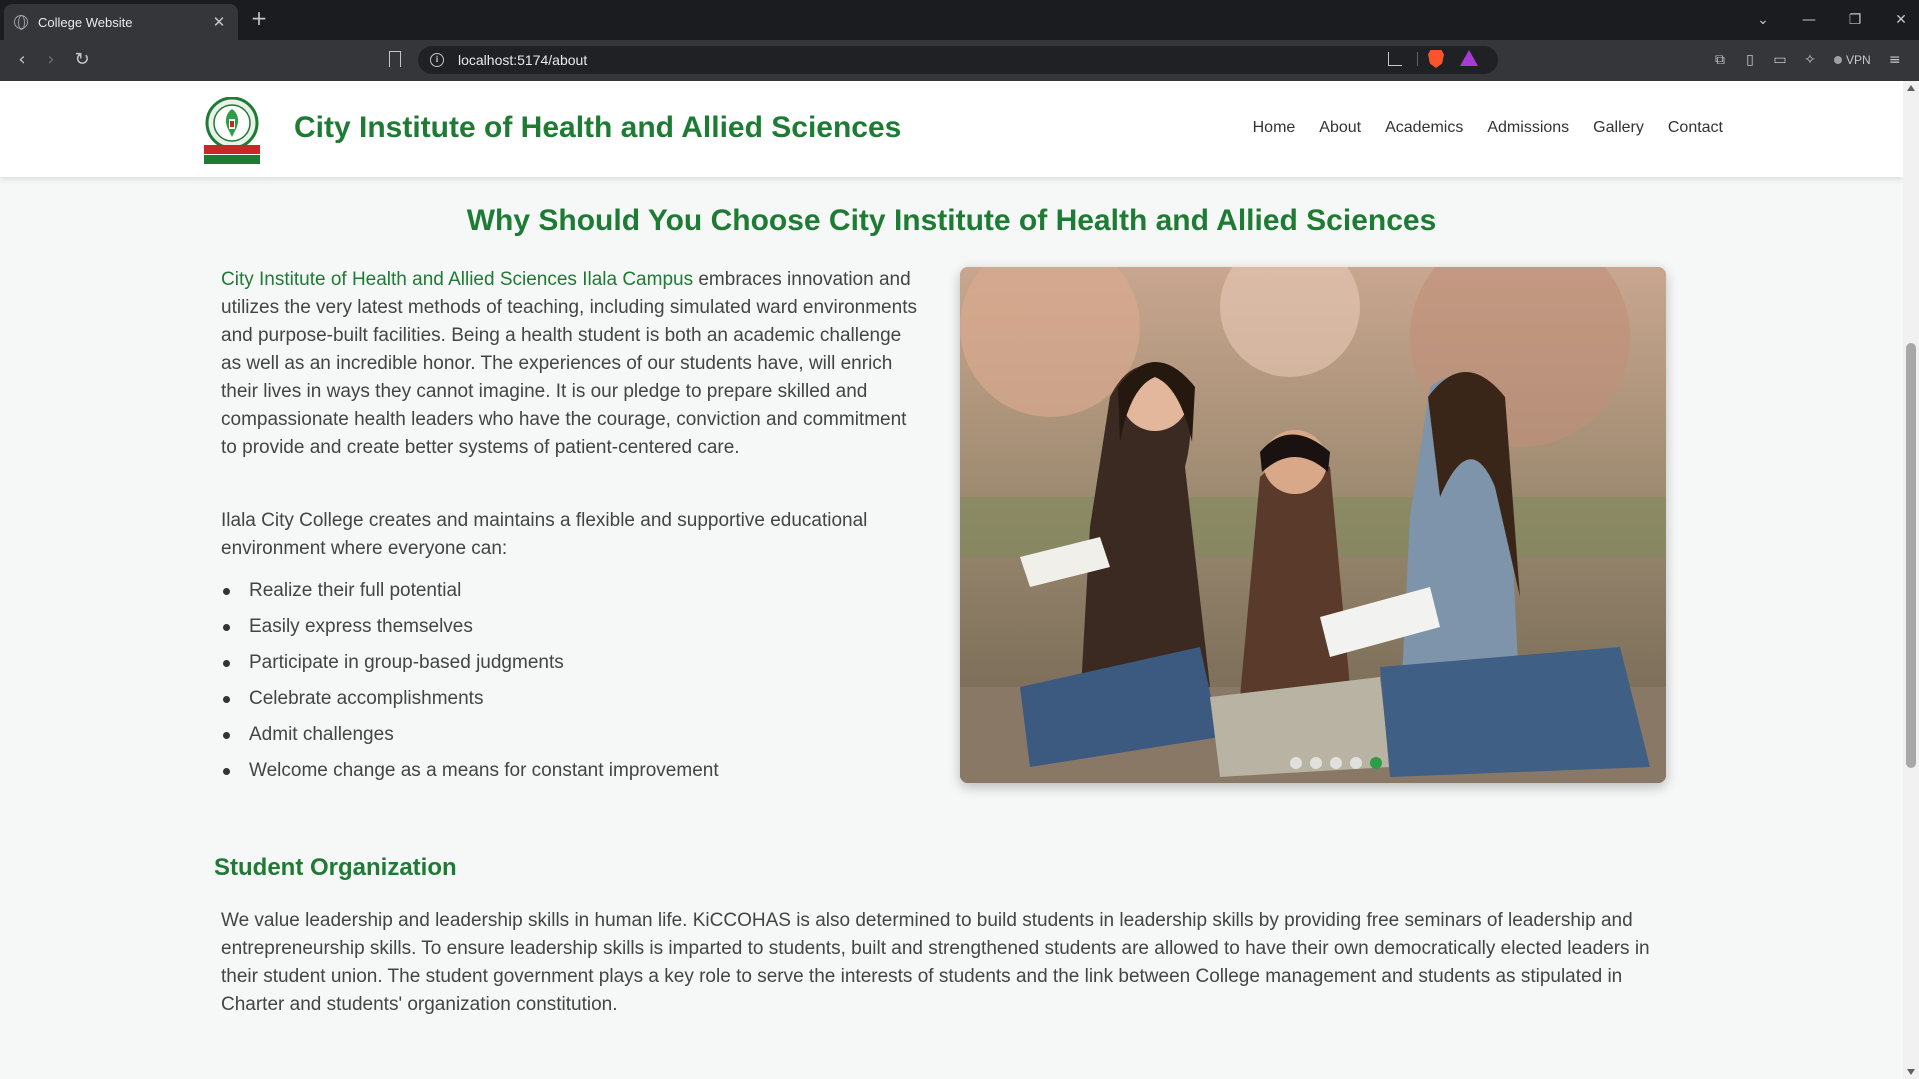 The height and width of the screenshot is (1079, 1919). Describe the element at coordinates (395, 59) in the screenshot. I see `bookmark-icon` at that location.